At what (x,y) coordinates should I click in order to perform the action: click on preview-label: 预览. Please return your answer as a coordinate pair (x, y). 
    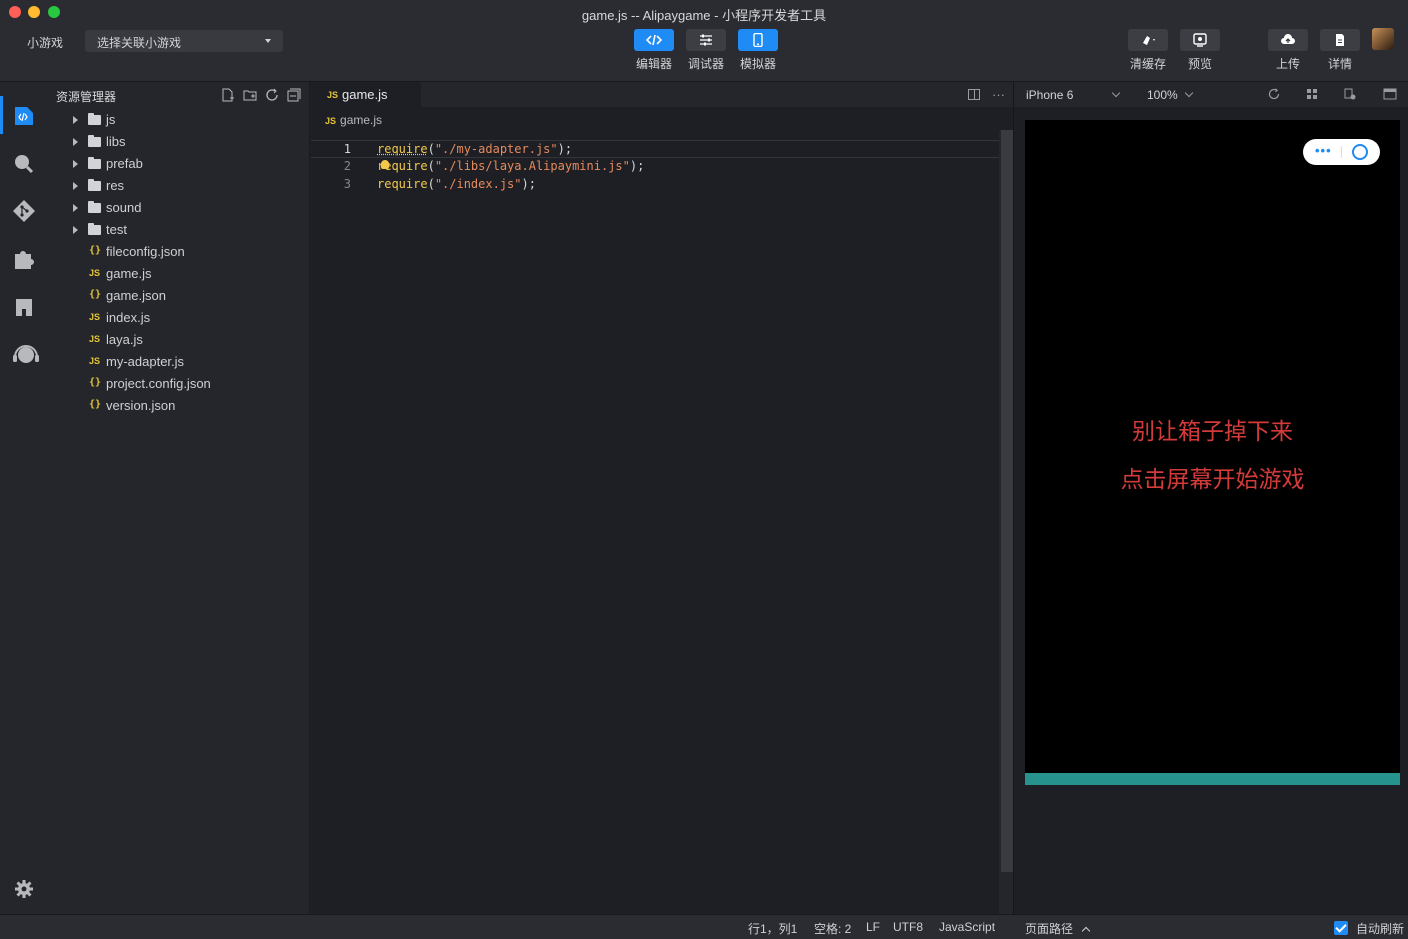
    Looking at the image, I should click on (1199, 64).